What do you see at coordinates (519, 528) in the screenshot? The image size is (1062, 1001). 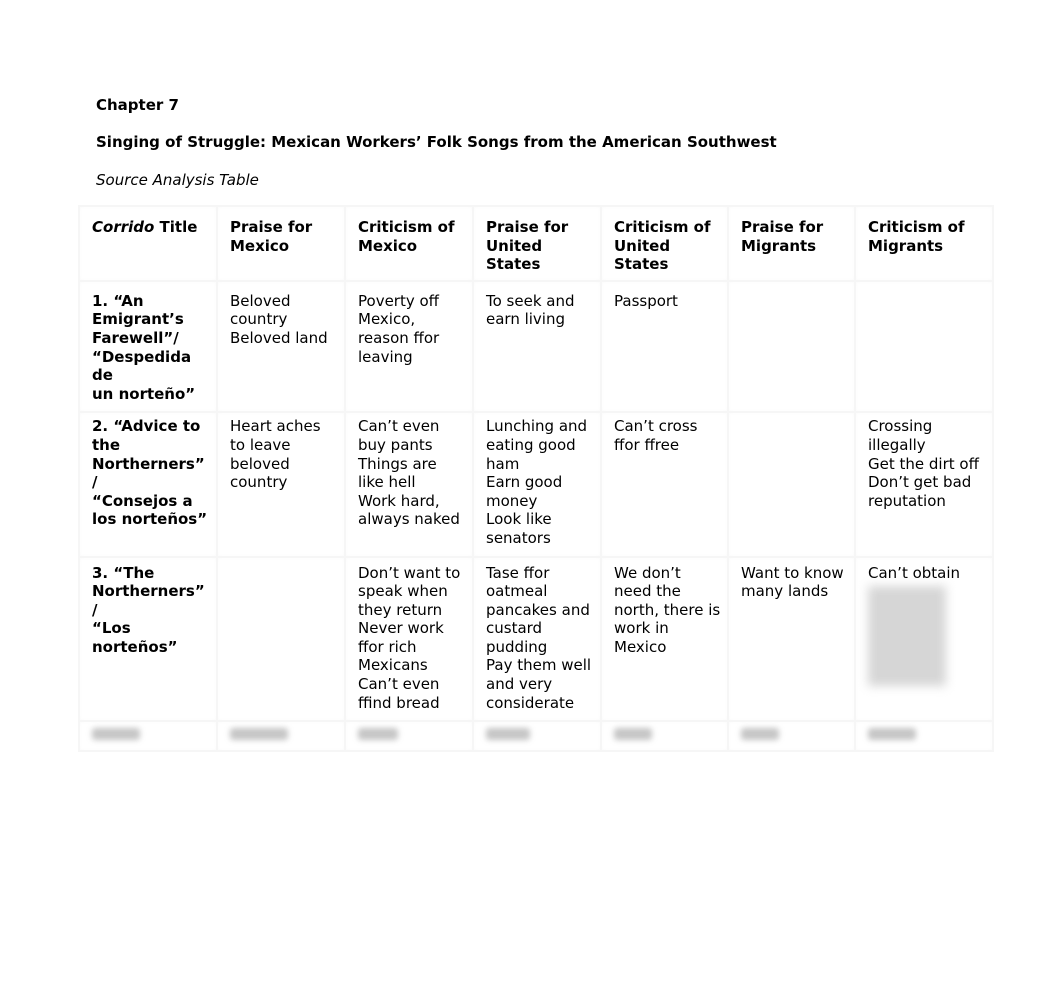 I see `cell-line: Look like senators` at bounding box center [519, 528].